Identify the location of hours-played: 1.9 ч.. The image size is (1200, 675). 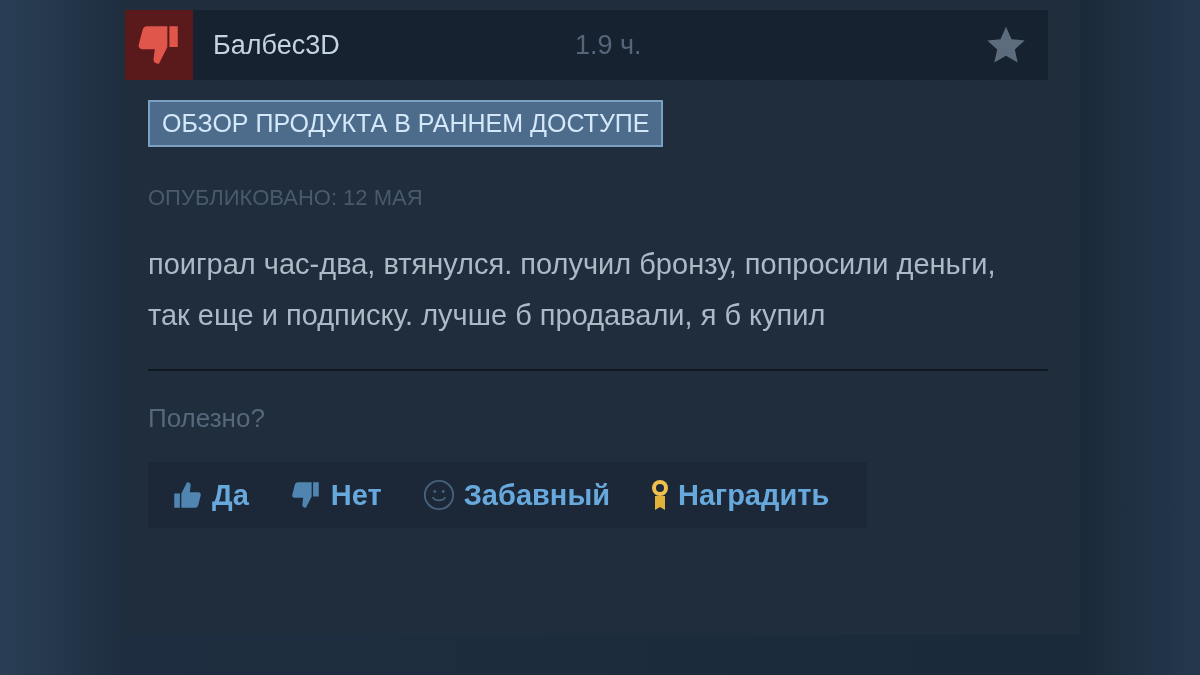
(609, 45).